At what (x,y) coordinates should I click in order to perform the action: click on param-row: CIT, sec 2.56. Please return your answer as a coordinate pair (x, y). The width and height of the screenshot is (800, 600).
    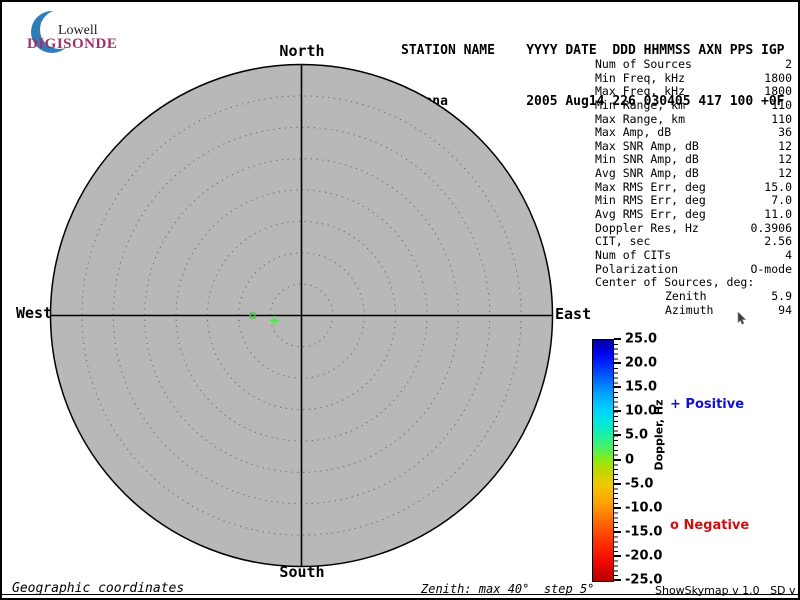
    Looking at the image, I should click on (693, 242).